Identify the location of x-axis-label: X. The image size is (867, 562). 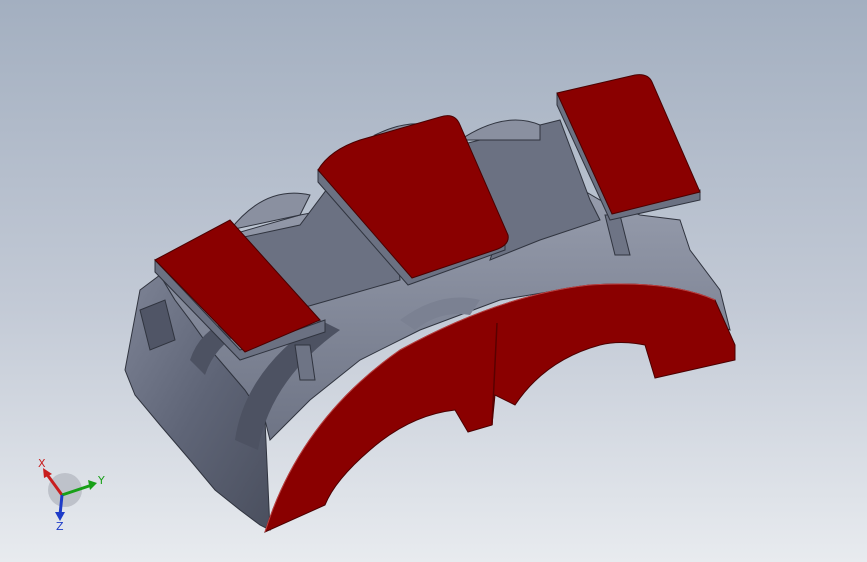
(42, 463).